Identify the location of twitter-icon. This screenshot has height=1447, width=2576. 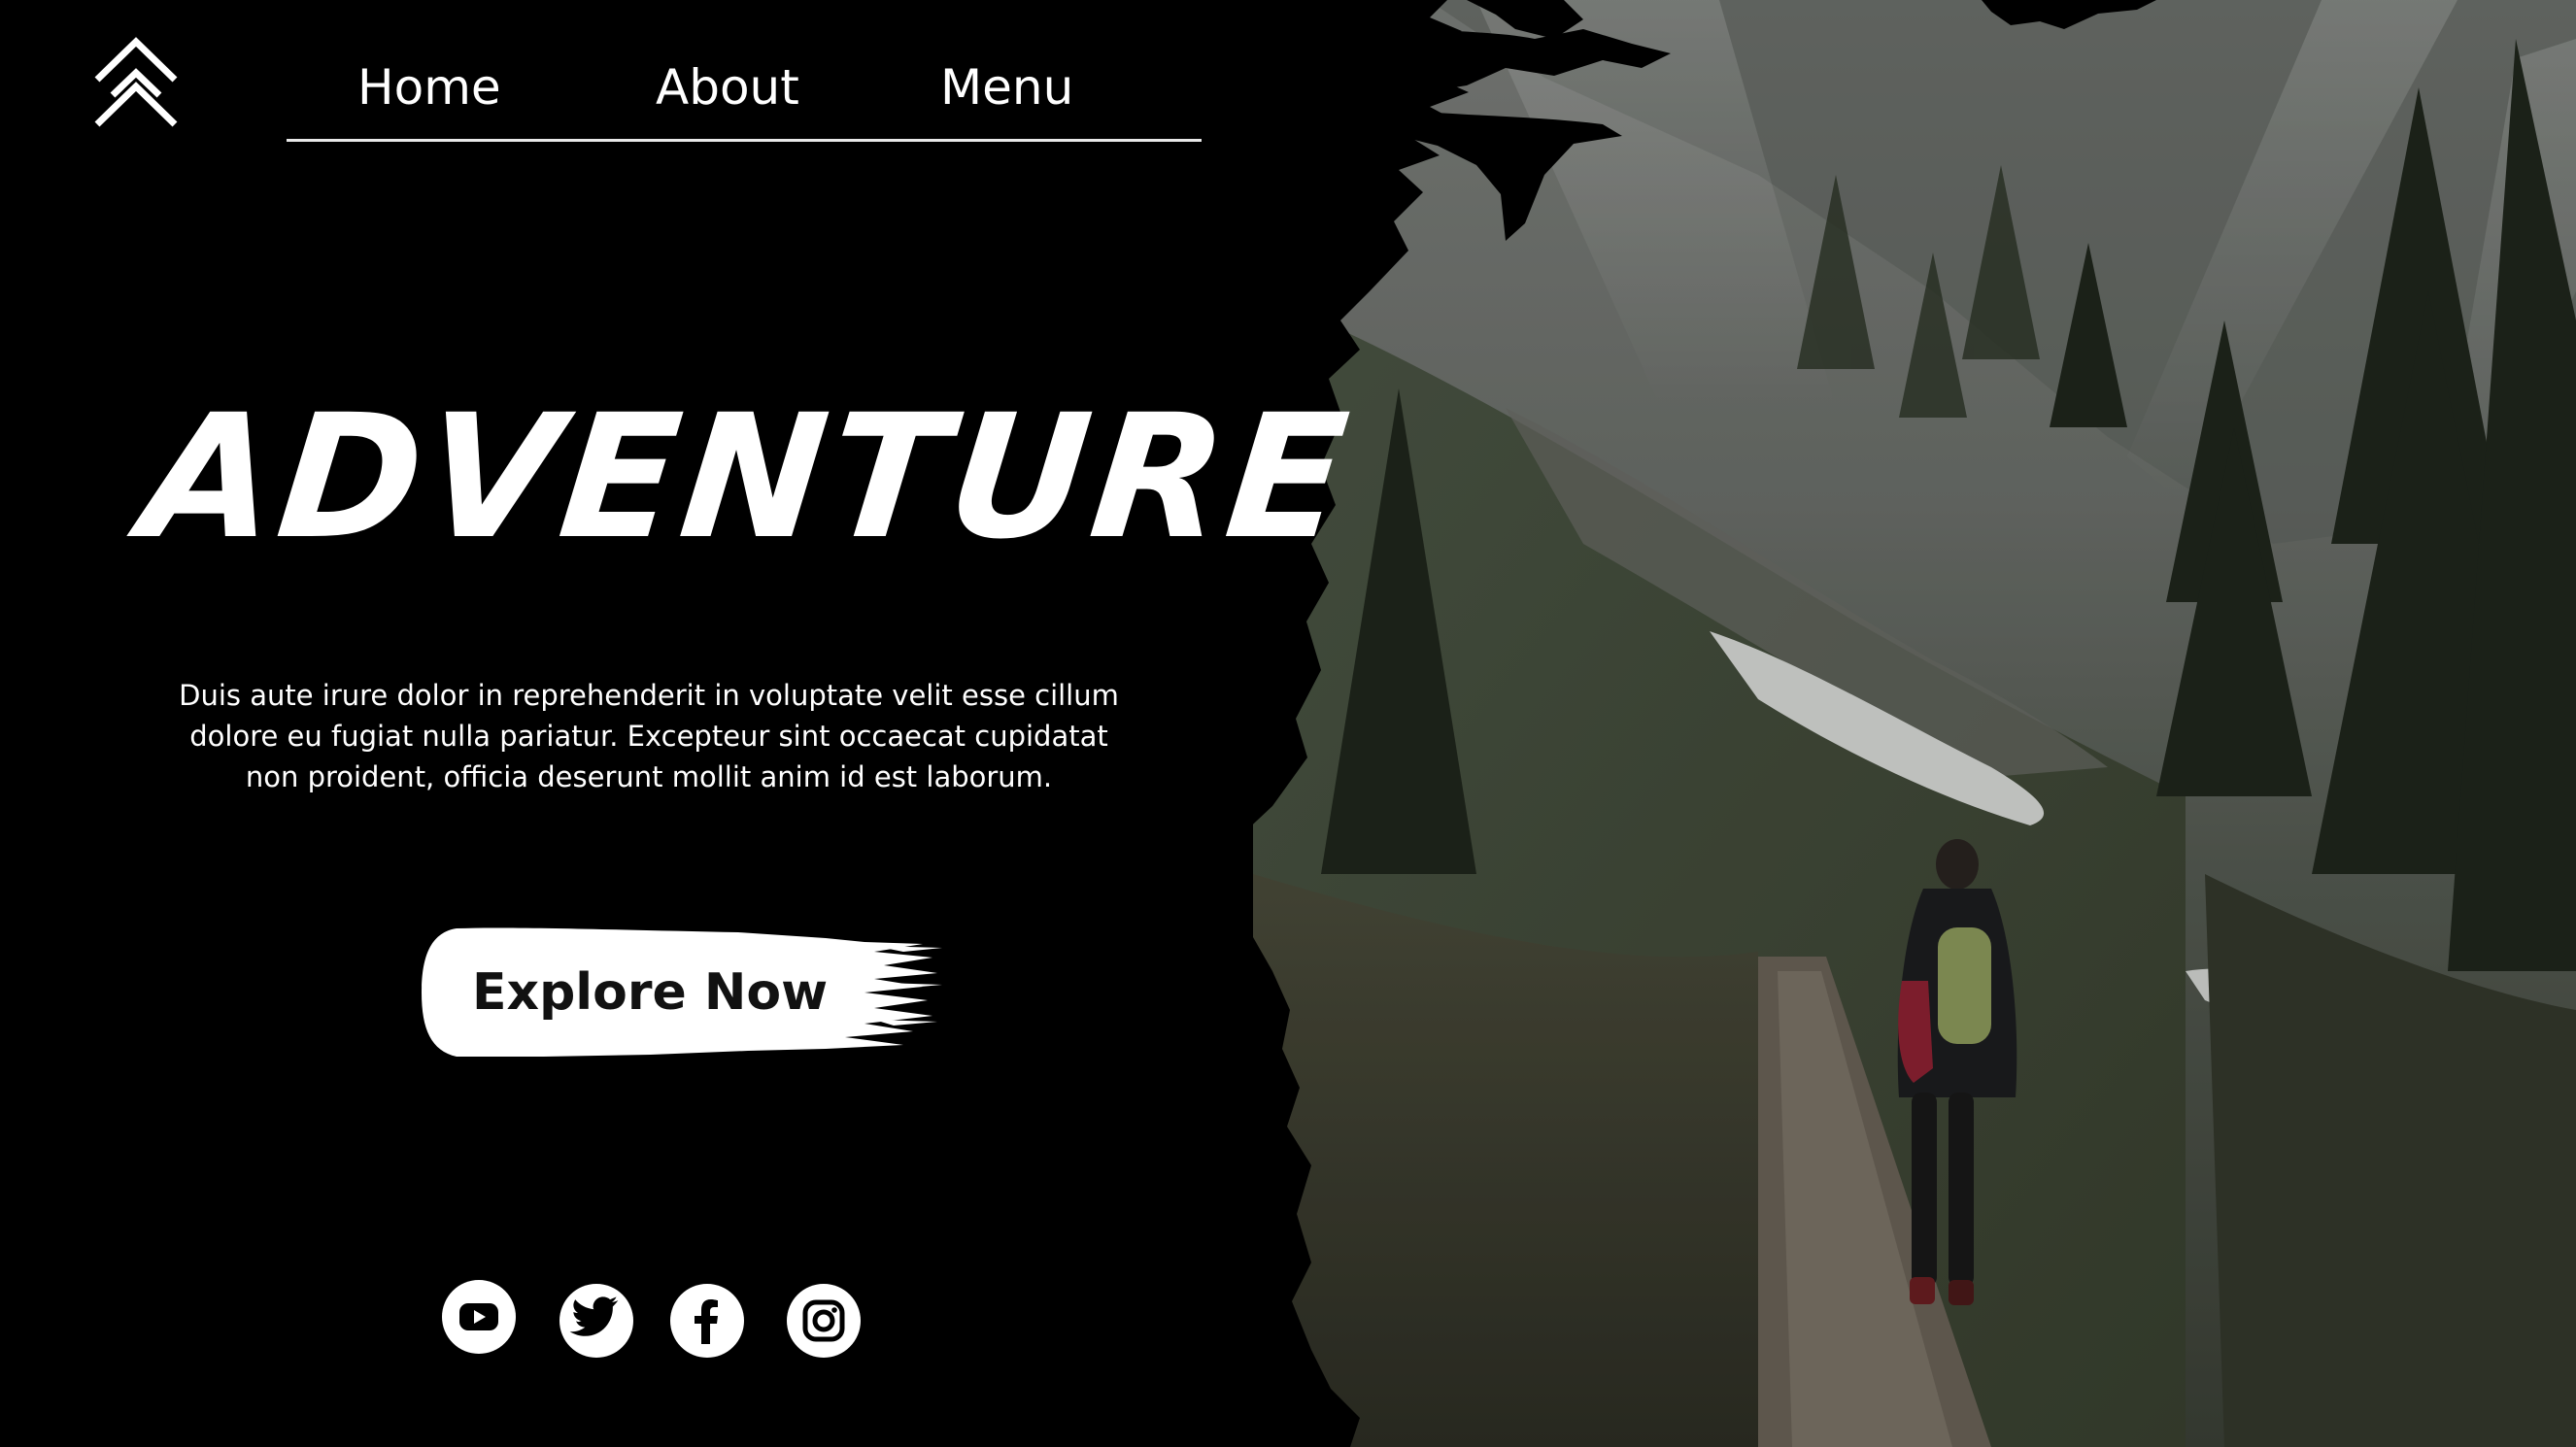
(596, 1321).